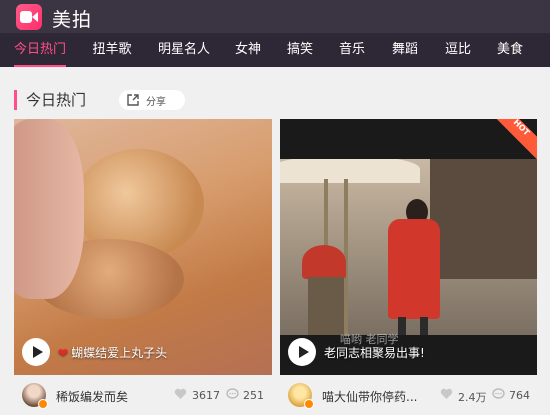 This screenshot has width=550, height=415. What do you see at coordinates (483, 219) in the screenshot?
I see `thumbnail-building` at bounding box center [483, 219].